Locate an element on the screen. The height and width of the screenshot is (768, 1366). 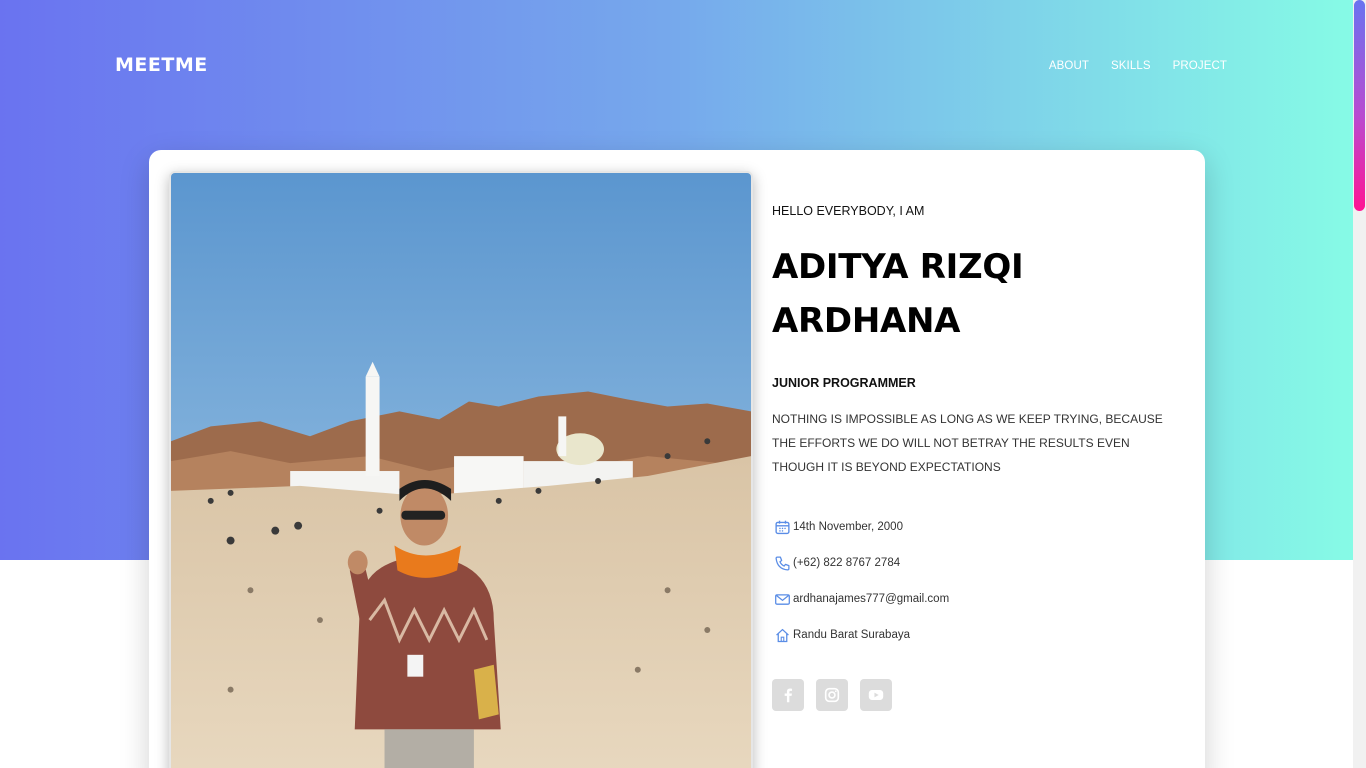
calendar-icon is located at coordinates (782, 527).